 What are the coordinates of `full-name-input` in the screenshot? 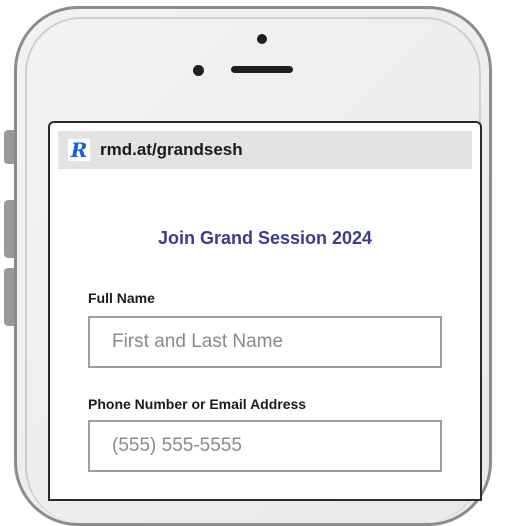 It's located at (265, 342).